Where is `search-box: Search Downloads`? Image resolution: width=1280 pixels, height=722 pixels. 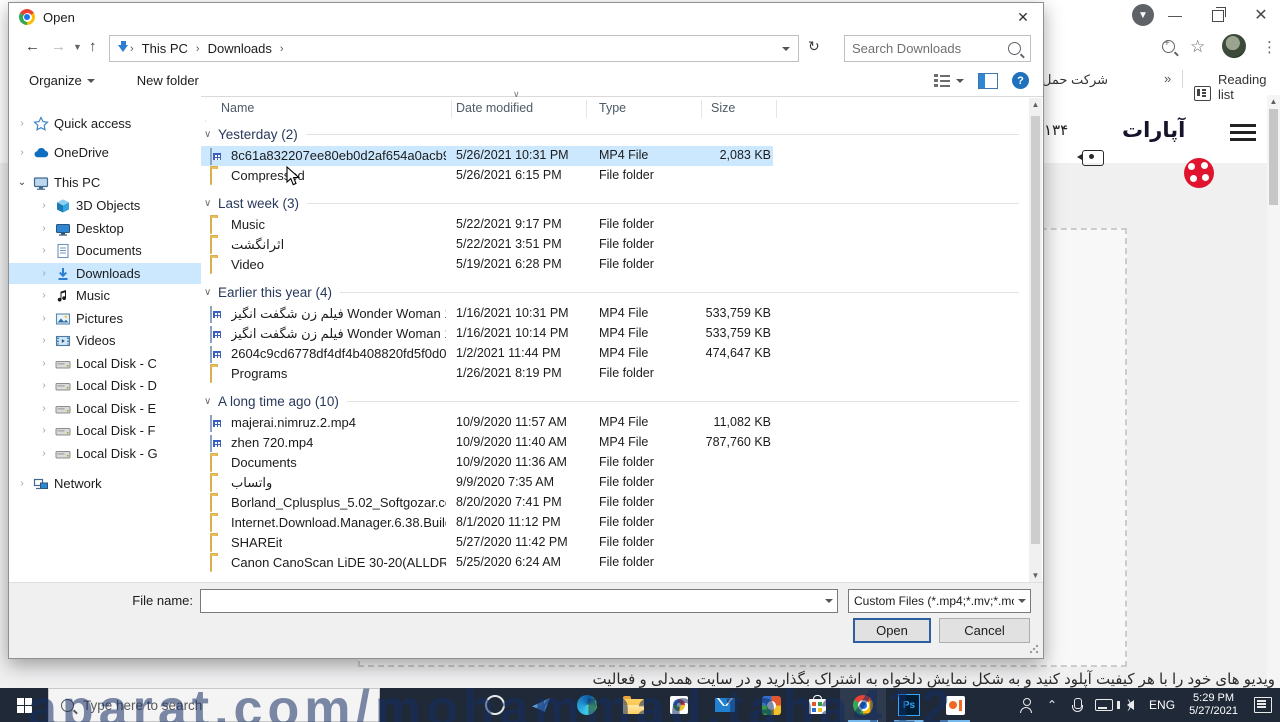
search-box: Search Downloads is located at coordinates (937, 48).